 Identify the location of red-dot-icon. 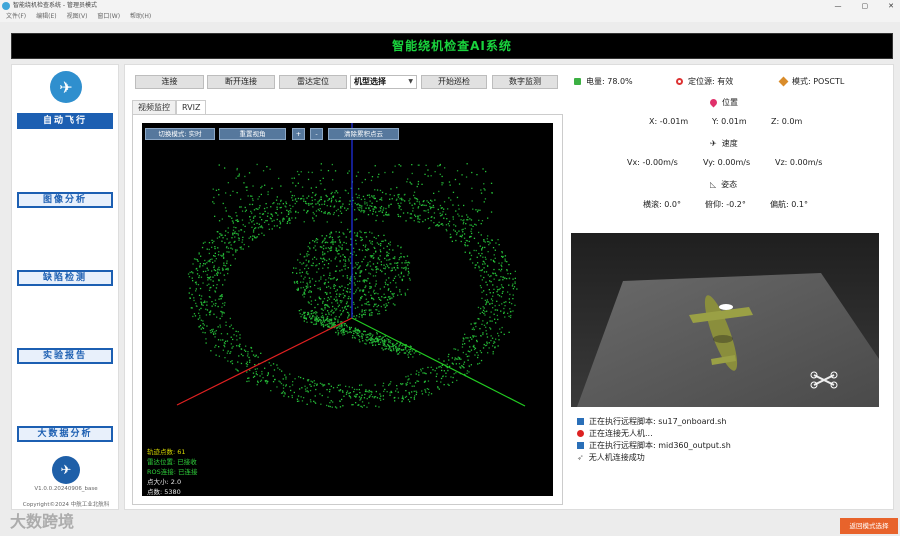
(580, 433).